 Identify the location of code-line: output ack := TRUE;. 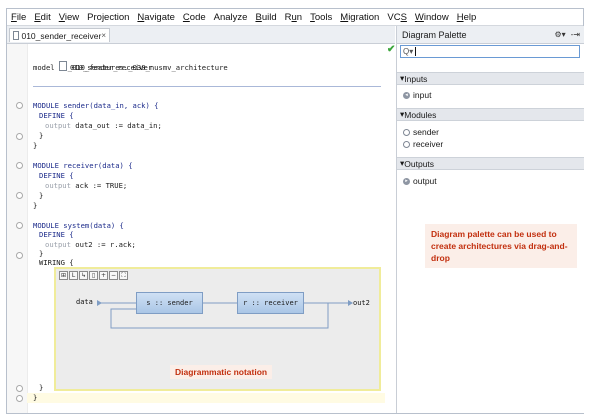
(86, 185).